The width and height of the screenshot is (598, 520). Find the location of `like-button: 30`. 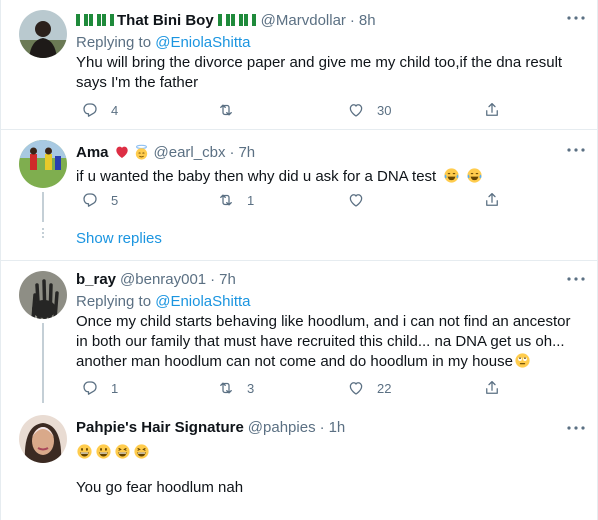

like-button: 30 is located at coordinates (369, 110).